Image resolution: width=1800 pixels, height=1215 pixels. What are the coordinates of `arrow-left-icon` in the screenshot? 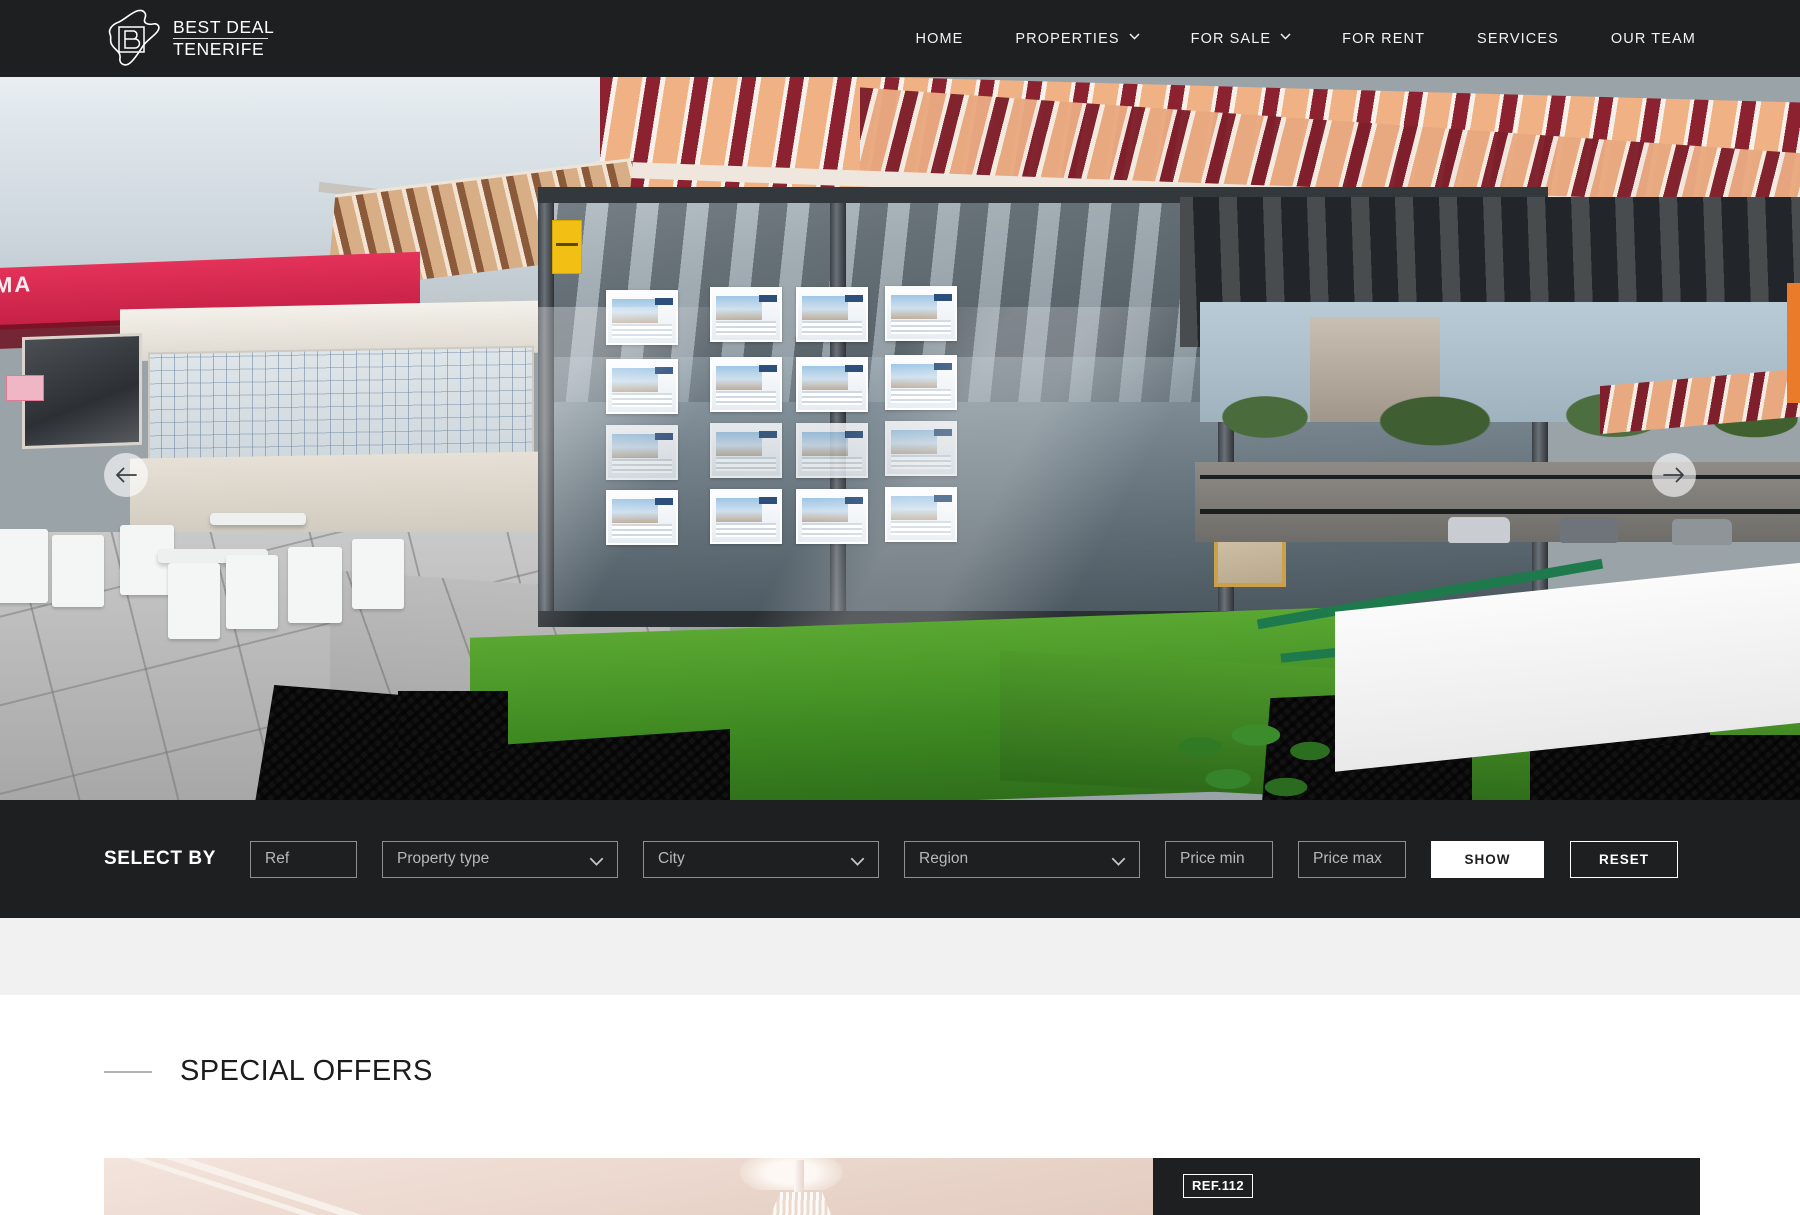 It's located at (126, 475).